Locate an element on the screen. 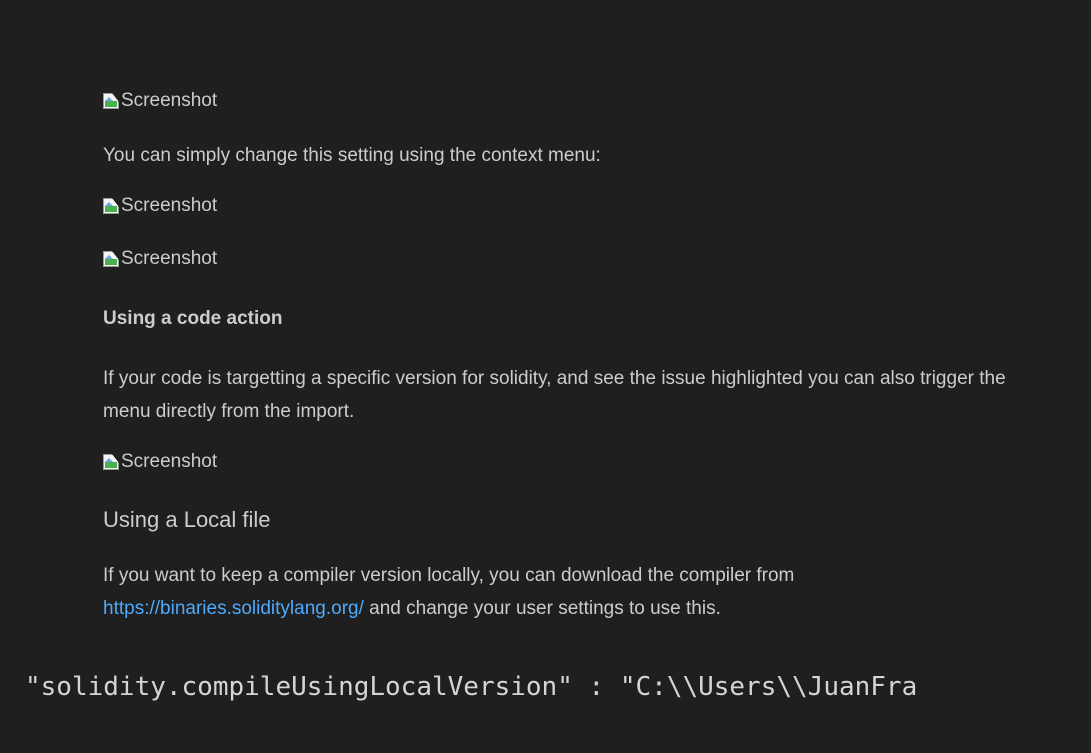 This screenshot has height=753, width=1091. screenshot-image-1: Screenshot is located at coordinates (160, 101).